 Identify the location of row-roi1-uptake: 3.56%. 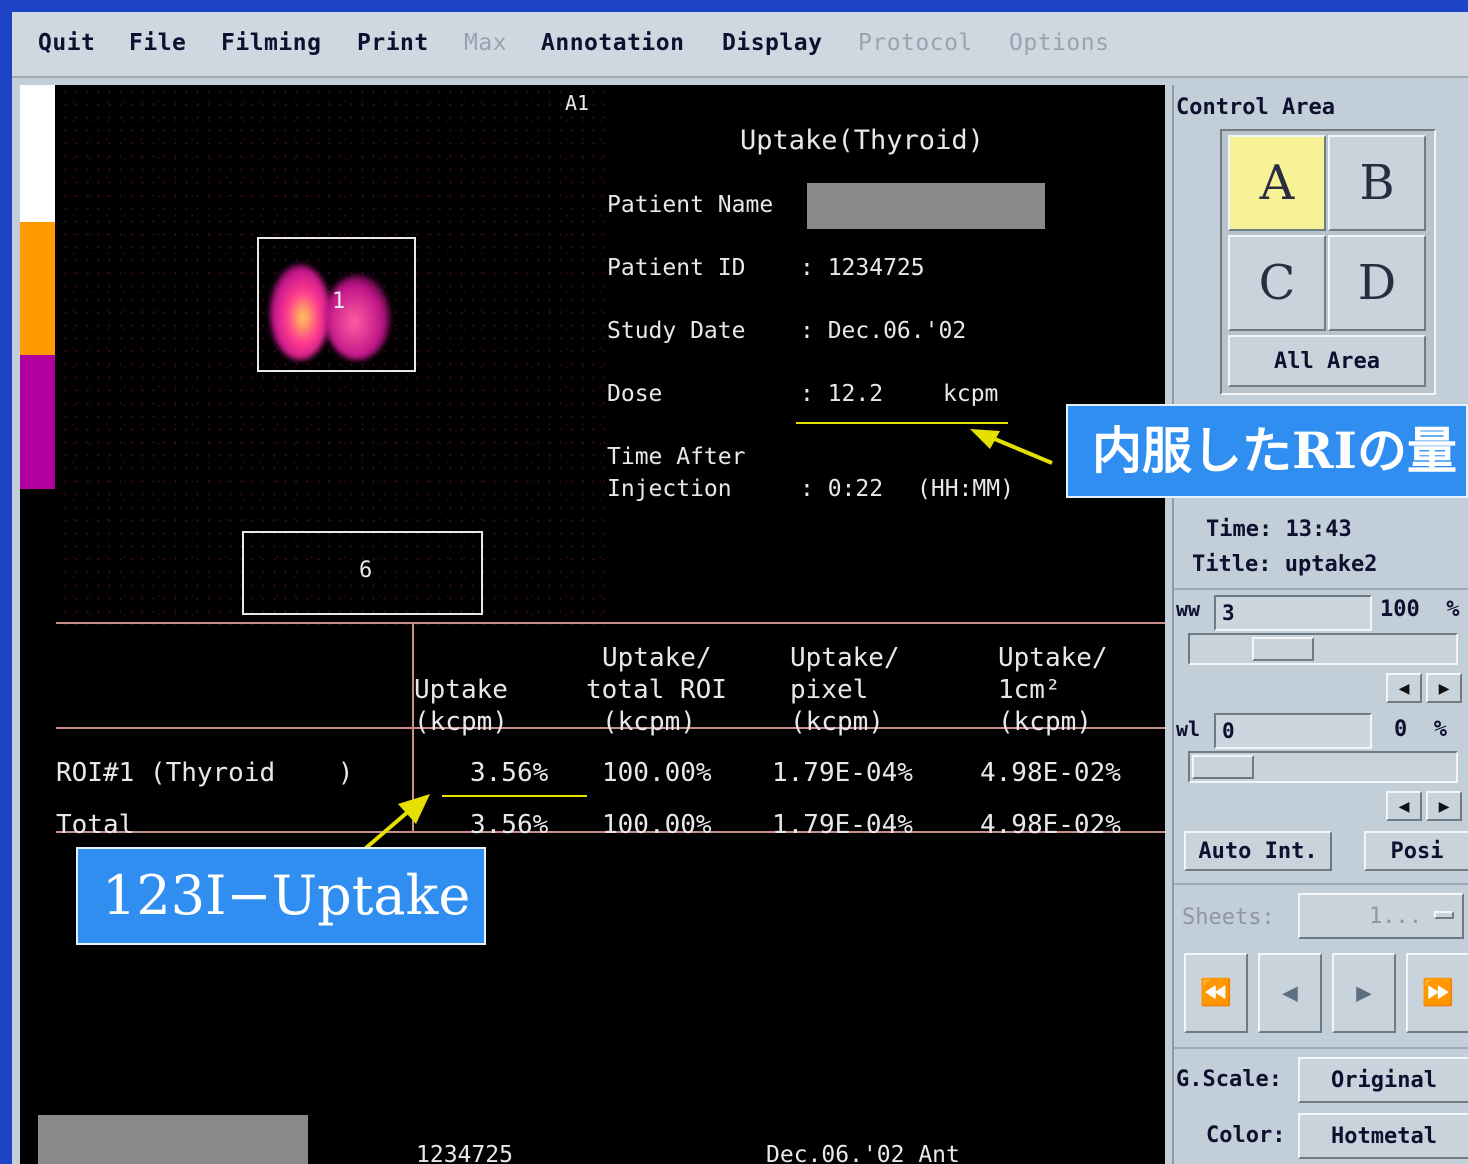
(509, 773).